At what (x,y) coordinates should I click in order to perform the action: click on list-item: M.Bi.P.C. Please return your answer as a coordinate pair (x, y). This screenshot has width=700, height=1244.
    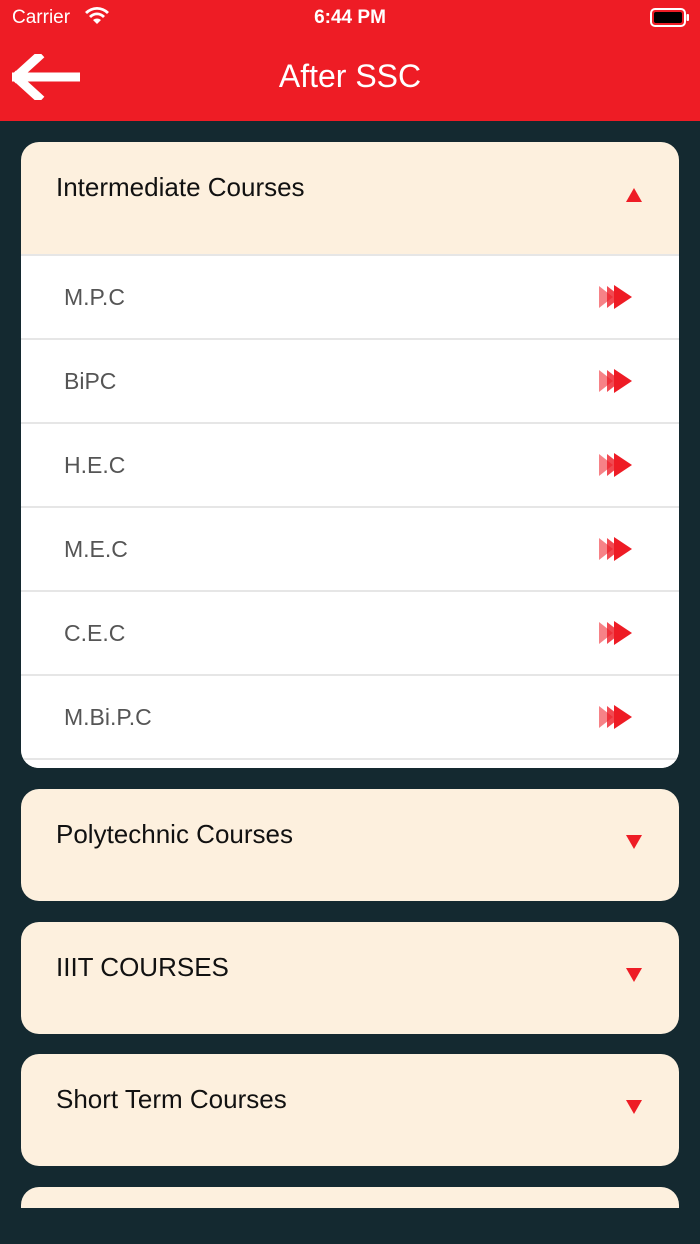
    Looking at the image, I should click on (350, 716).